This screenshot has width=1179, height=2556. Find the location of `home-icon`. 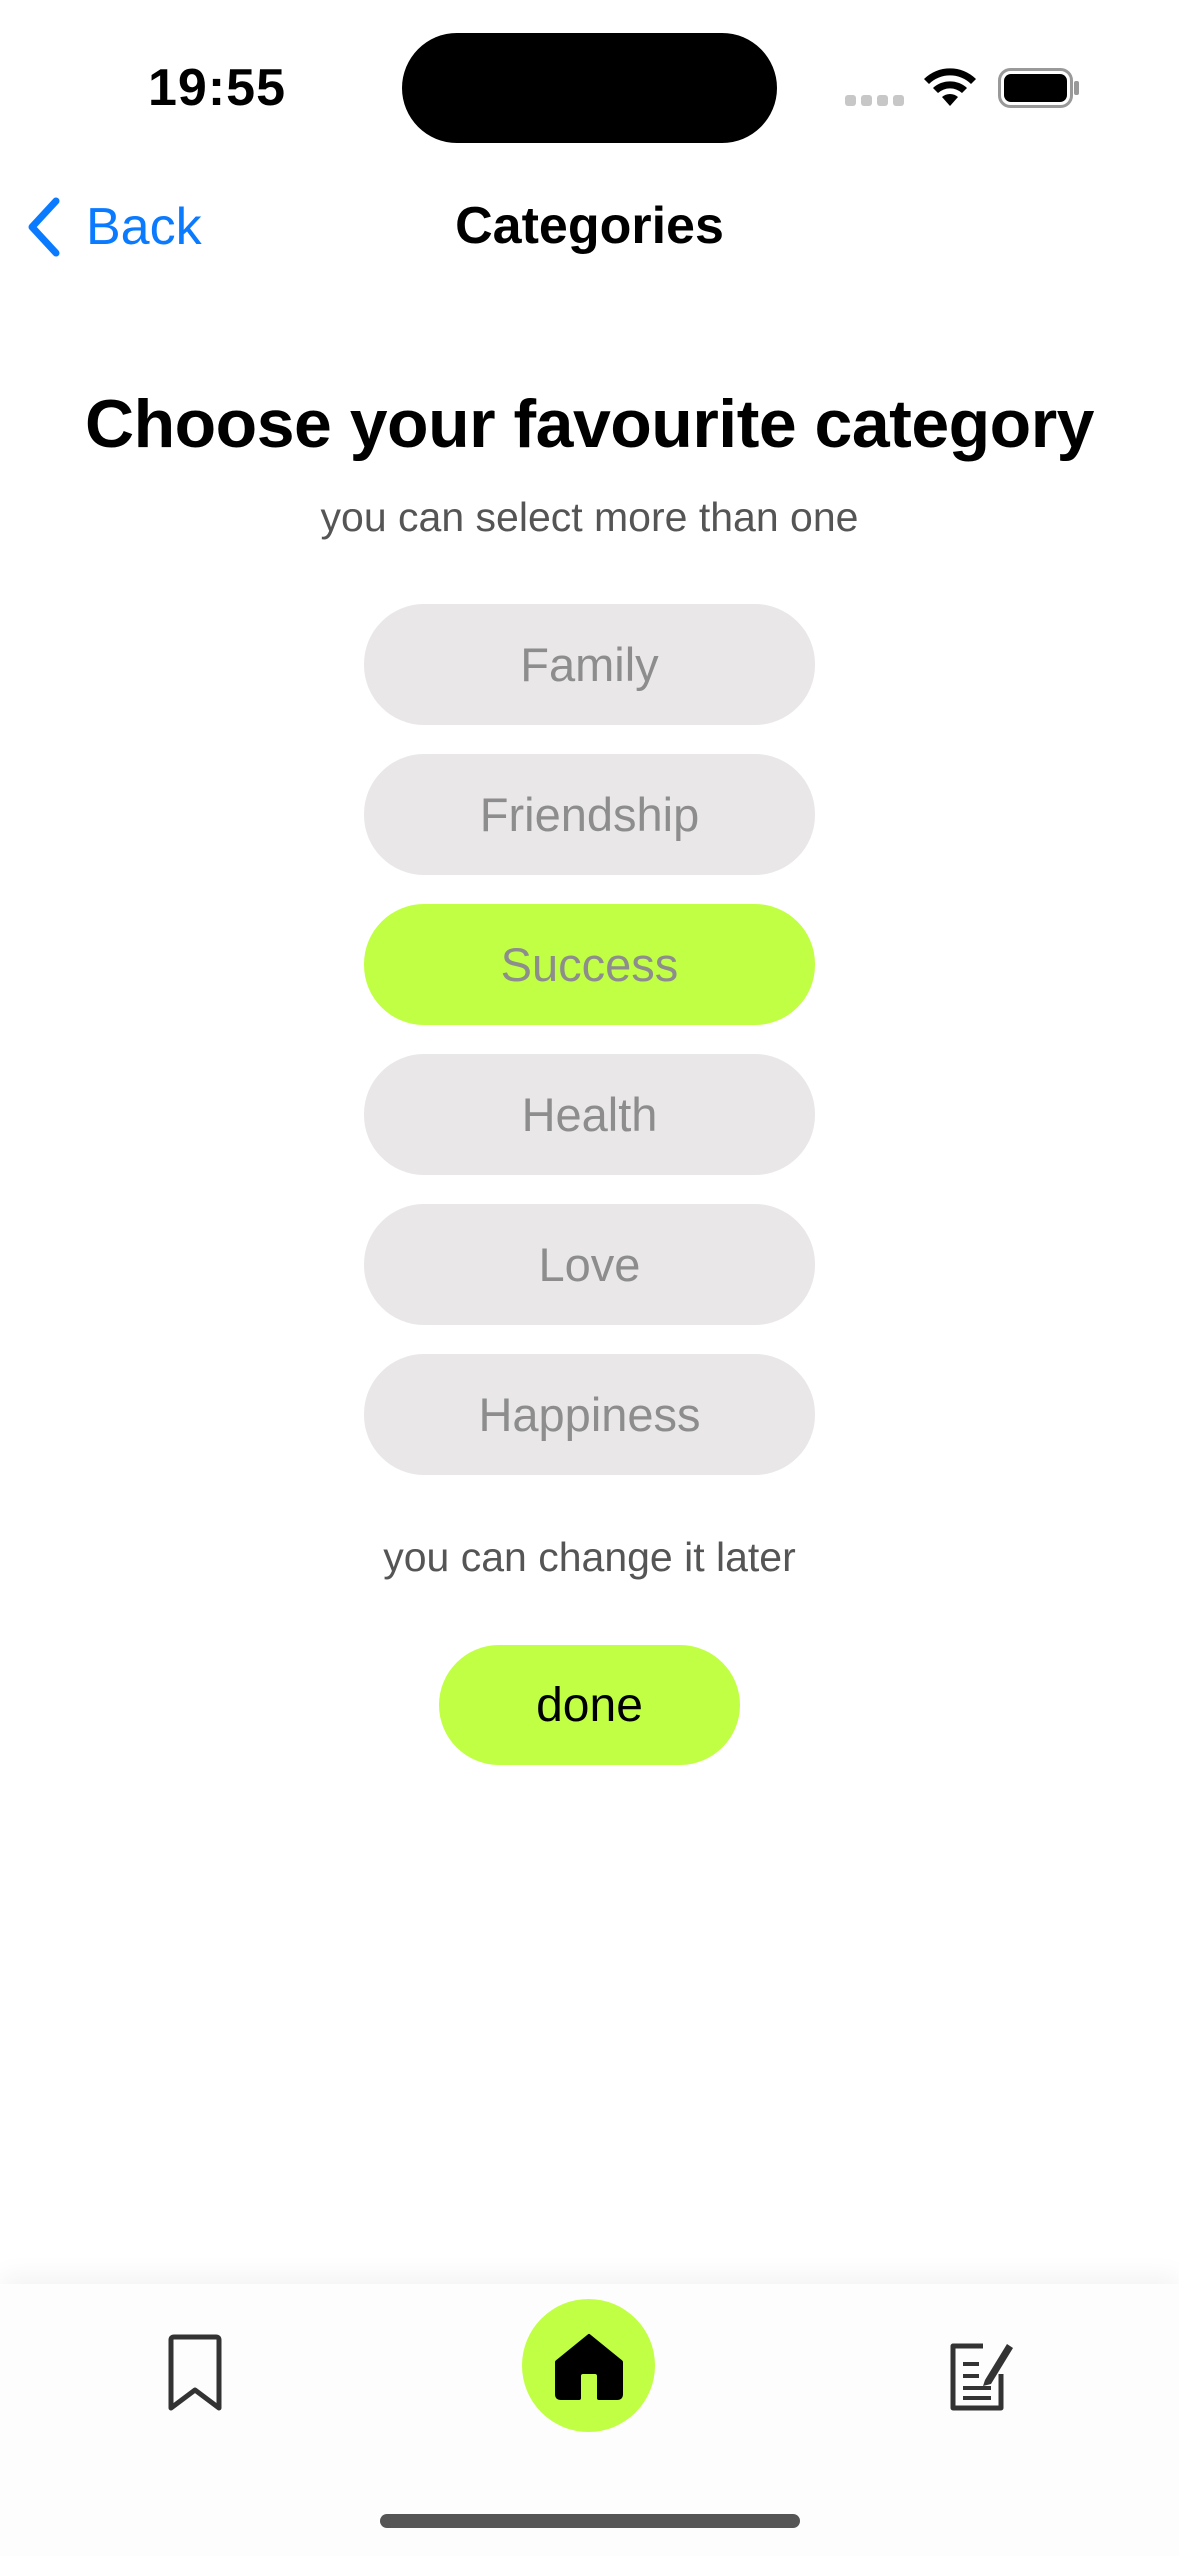

home-icon is located at coordinates (588, 2366).